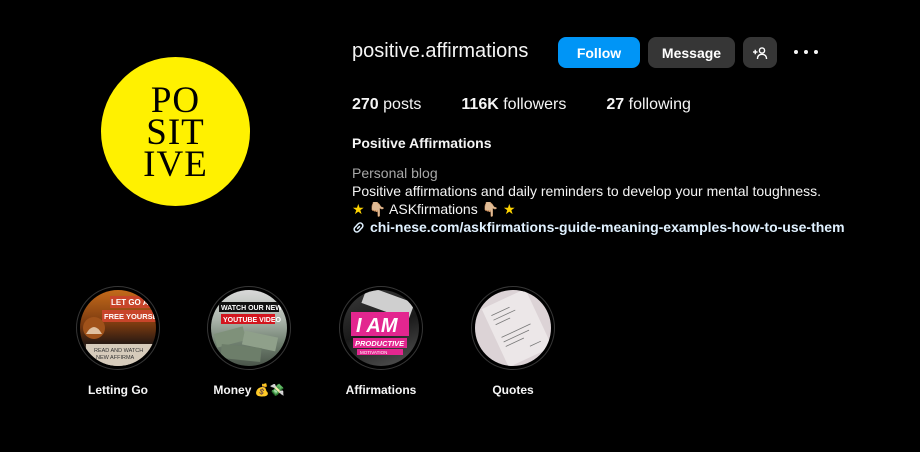 The width and height of the screenshot is (920, 452). I want to click on add-user-icon, so click(760, 52).